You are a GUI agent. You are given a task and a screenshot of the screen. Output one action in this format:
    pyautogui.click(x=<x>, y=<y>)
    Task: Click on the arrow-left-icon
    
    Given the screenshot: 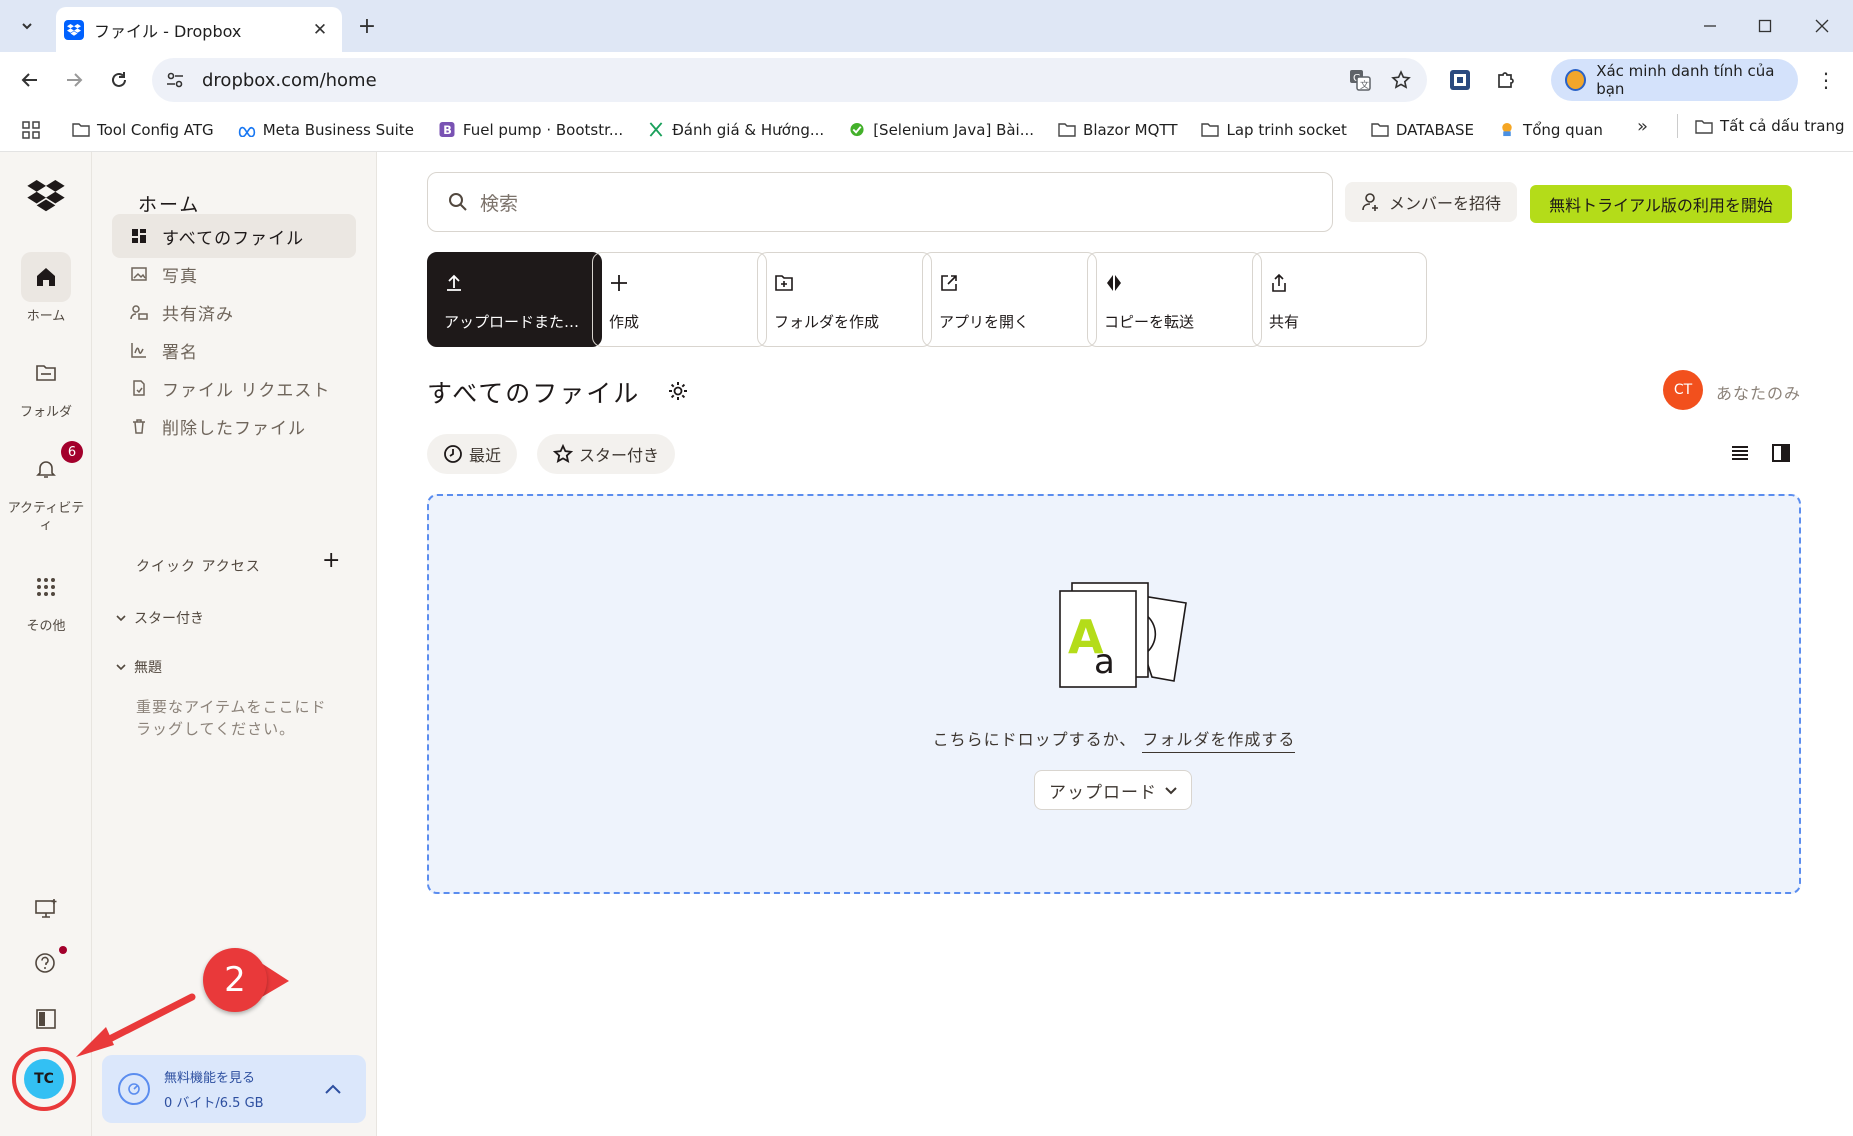 What is the action you would take?
    pyautogui.click(x=29, y=80)
    